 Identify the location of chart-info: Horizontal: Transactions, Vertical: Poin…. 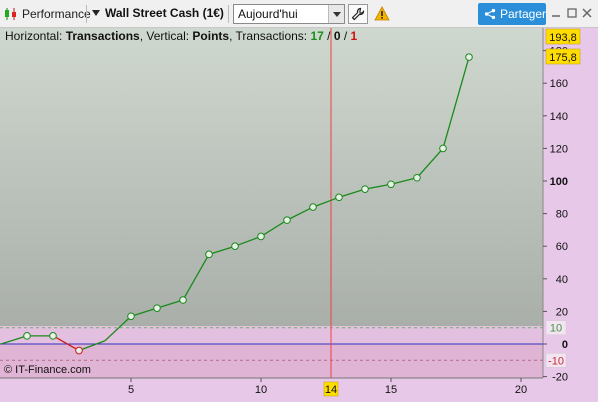
(181, 36).